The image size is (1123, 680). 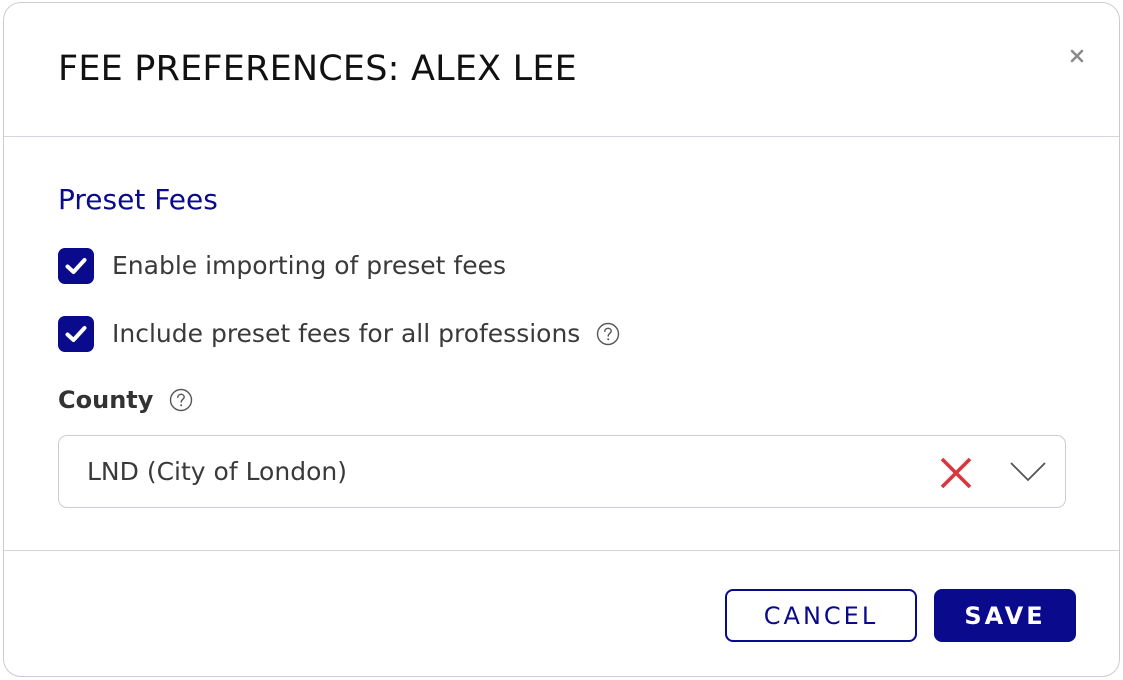 I want to click on save-button: SAVE, so click(x=1005, y=615).